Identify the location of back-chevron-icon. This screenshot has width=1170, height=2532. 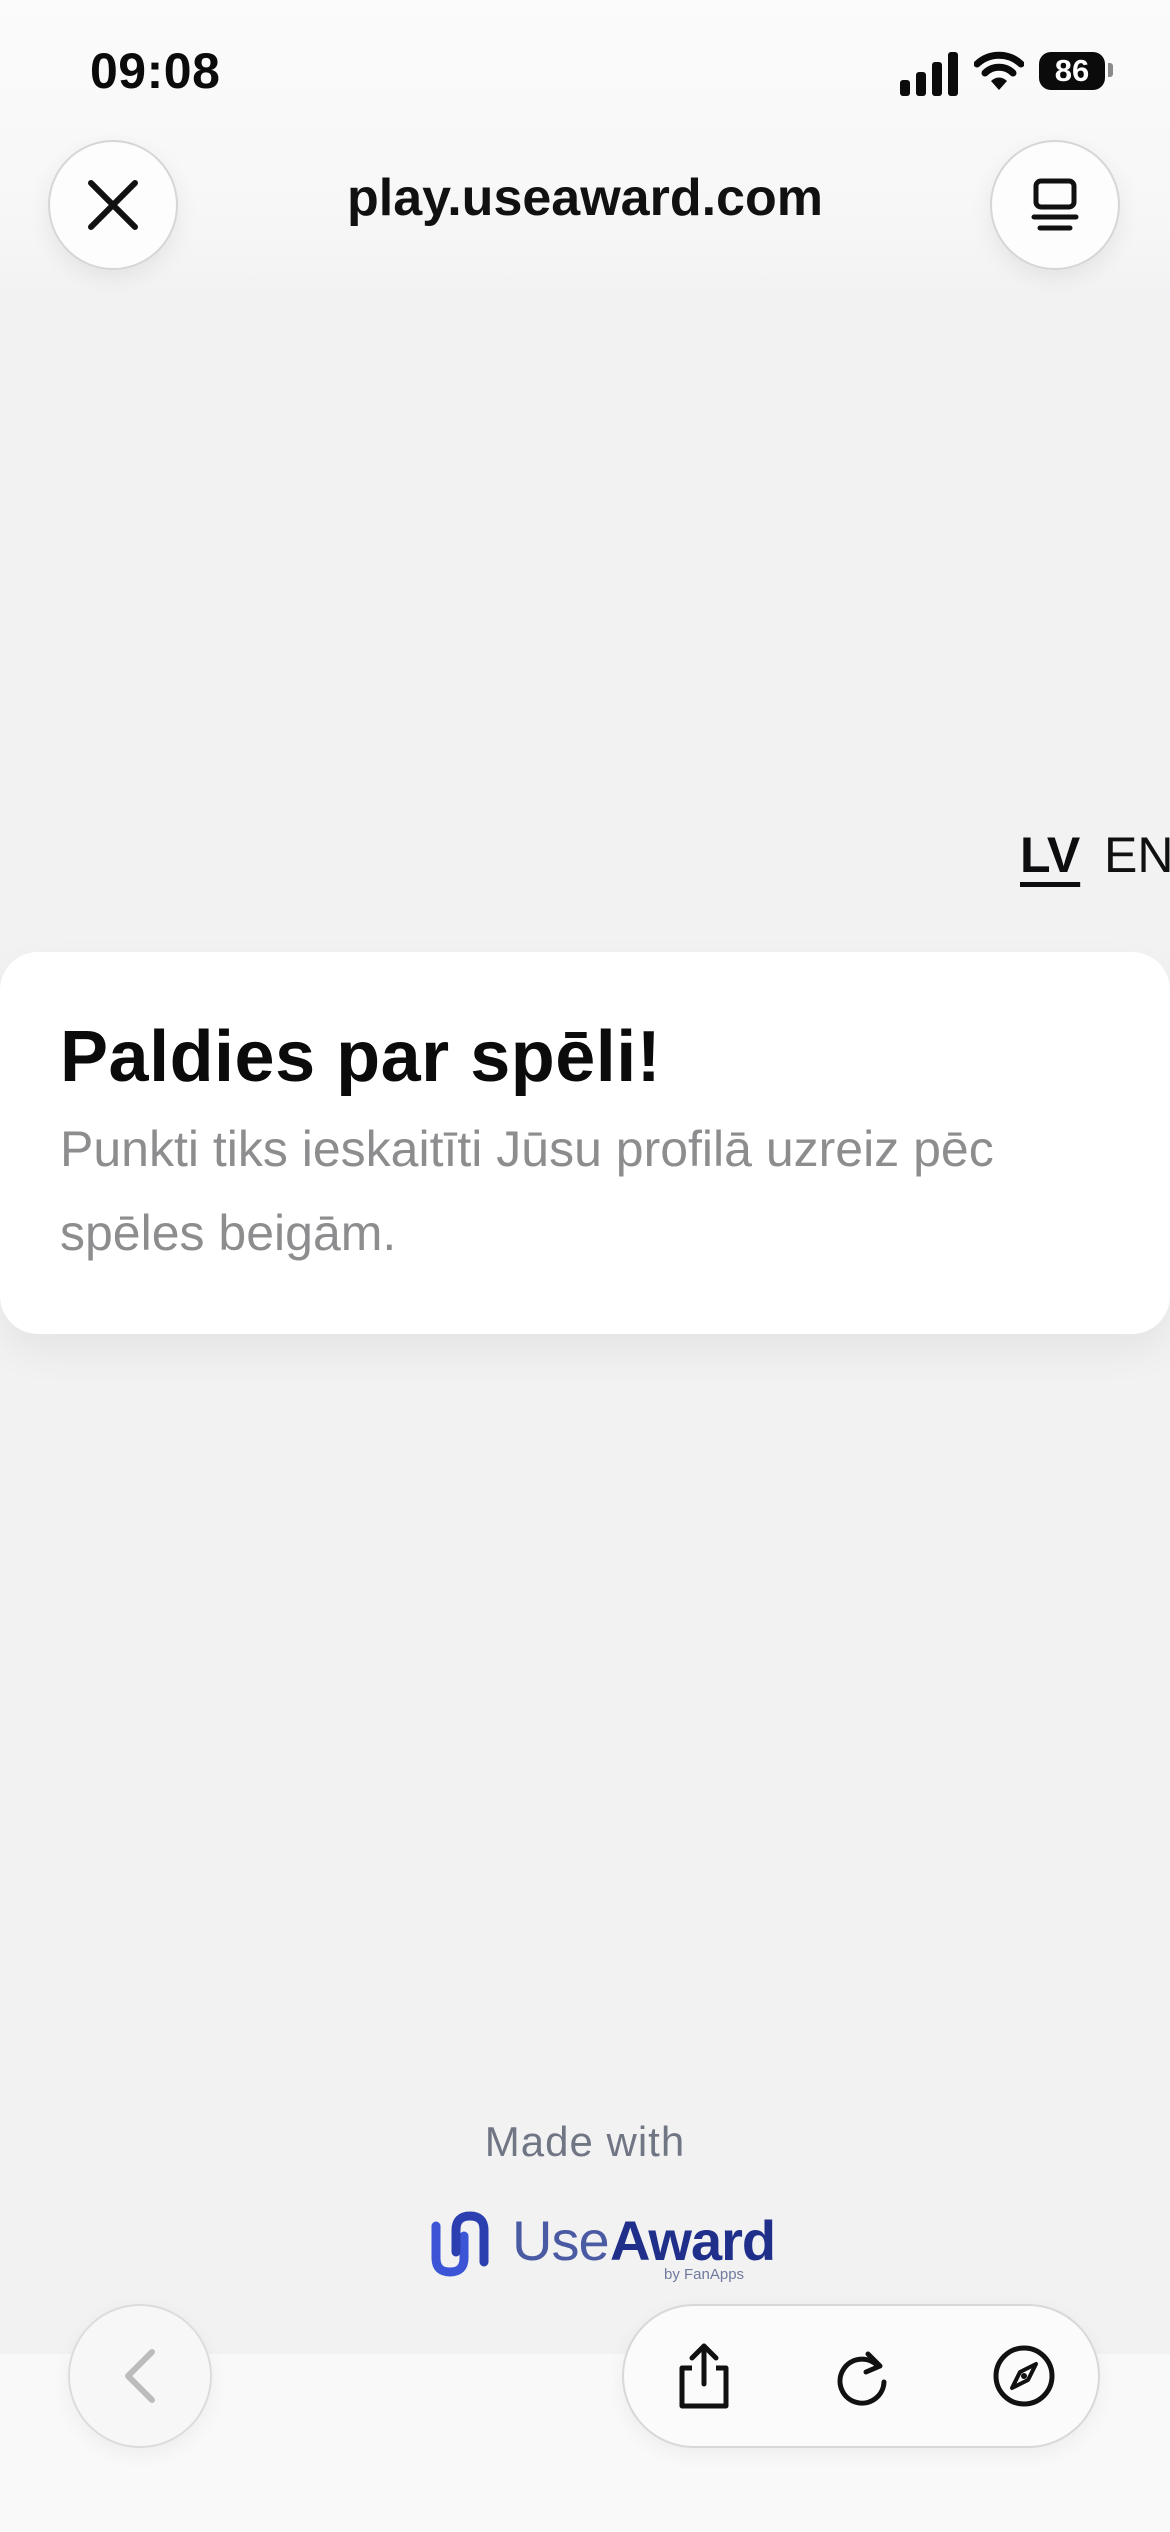
(140, 2376).